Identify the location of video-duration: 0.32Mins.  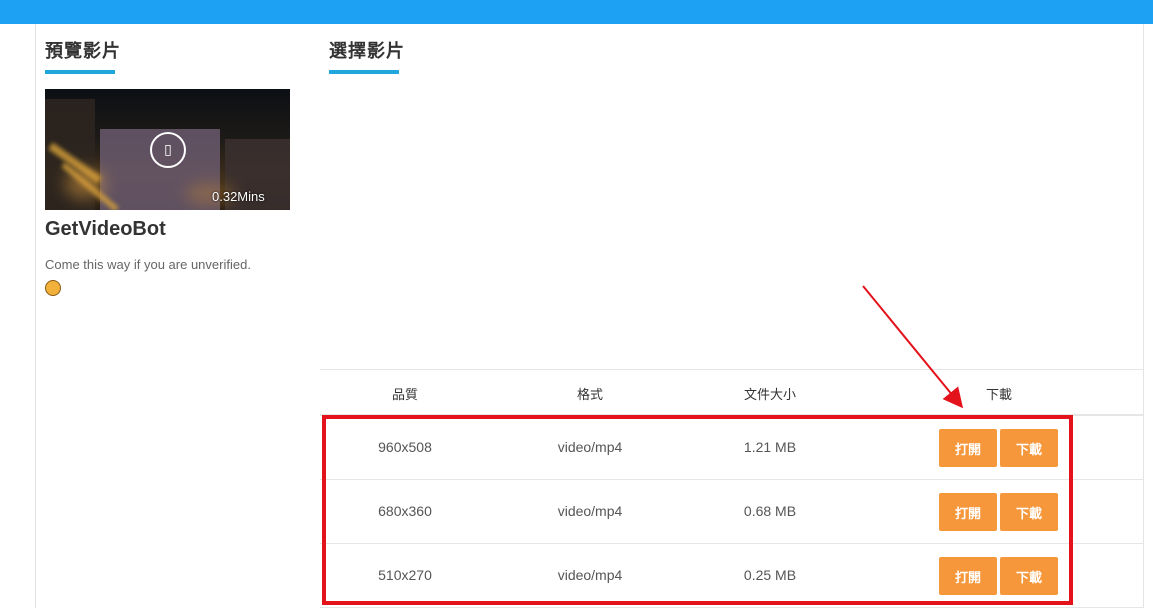
(238, 196).